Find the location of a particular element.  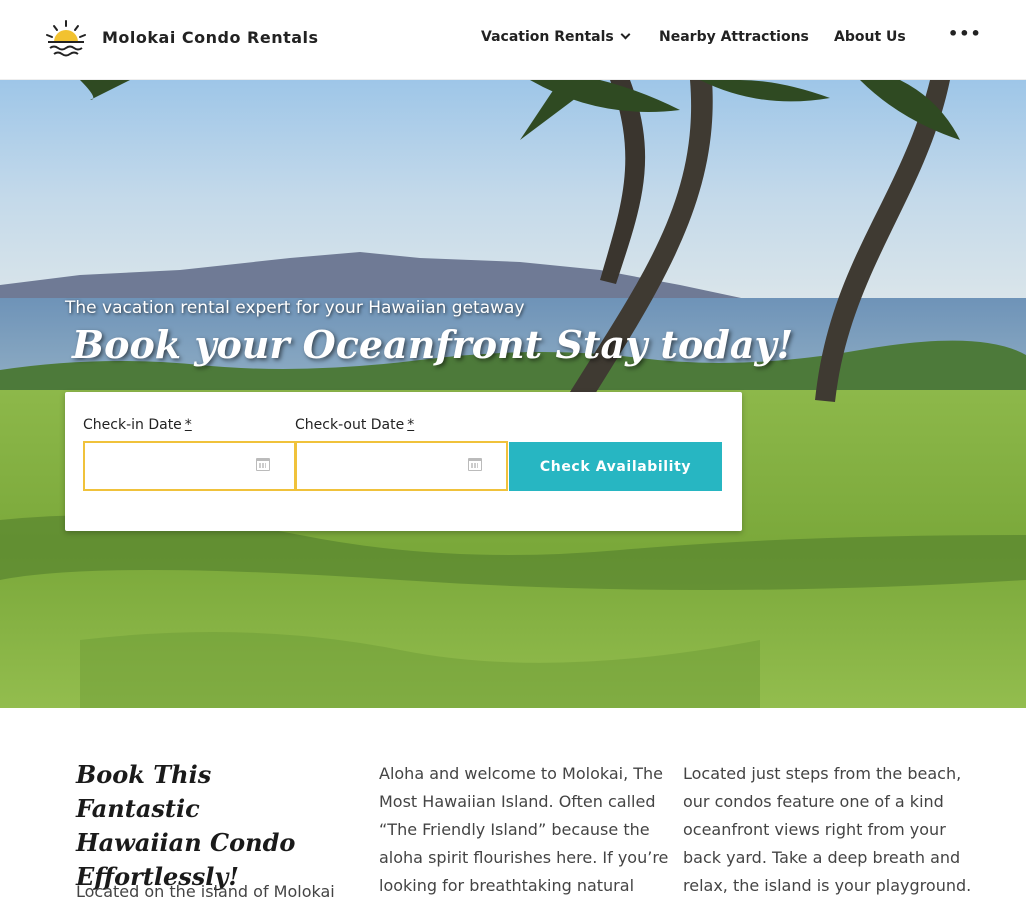

check-availability-button: Check Availability is located at coordinates (615, 466).